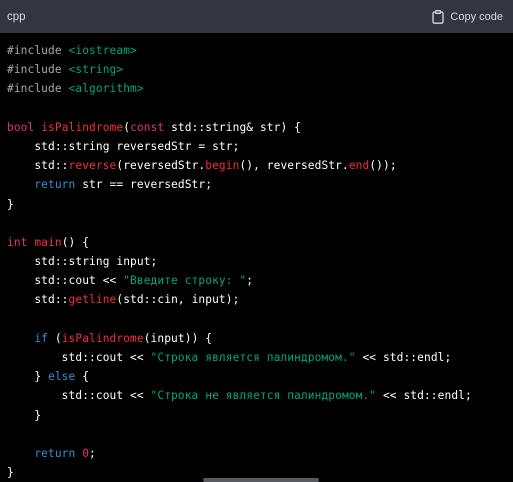 The width and height of the screenshot is (513, 482). I want to click on code-token-plain: (reversedStr., so click(161, 166).